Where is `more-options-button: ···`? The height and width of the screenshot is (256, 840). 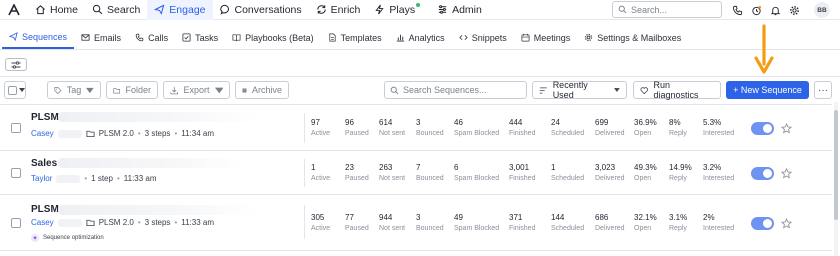
more-options-button: ··· is located at coordinates (823, 90).